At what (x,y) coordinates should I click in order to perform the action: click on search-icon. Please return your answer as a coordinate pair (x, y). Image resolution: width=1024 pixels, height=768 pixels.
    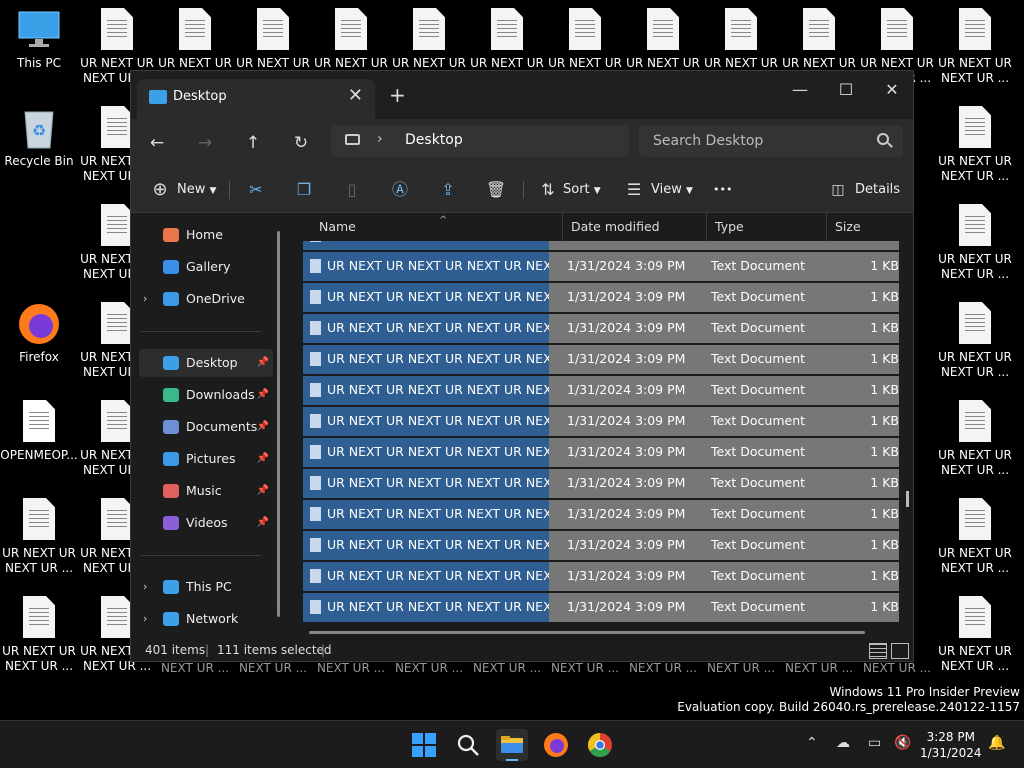
    Looking at the image, I should click on (468, 745).